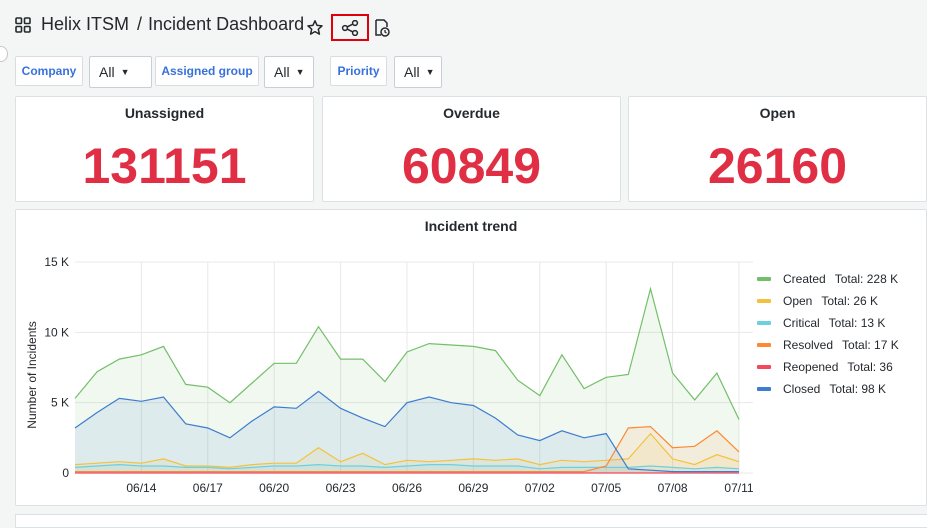 This screenshot has width=927, height=528. I want to click on stat-title: Open, so click(777, 113).